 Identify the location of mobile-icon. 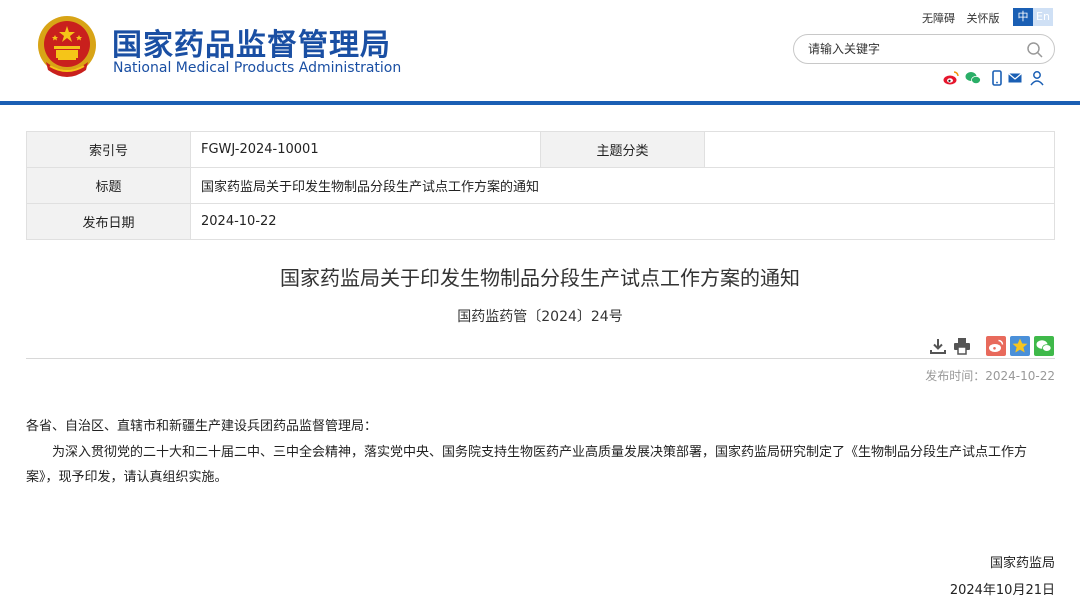
(997, 78).